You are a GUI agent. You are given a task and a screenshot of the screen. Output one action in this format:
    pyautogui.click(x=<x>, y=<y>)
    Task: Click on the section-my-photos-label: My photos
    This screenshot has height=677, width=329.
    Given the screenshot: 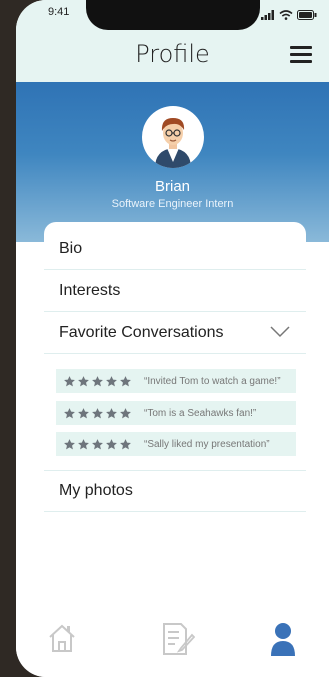 What is the action you would take?
    pyautogui.click(x=96, y=490)
    